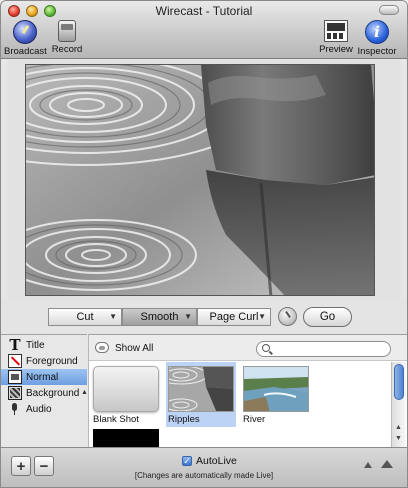 The height and width of the screenshot is (488, 408). I want to click on record-button: Record, so click(67, 37).